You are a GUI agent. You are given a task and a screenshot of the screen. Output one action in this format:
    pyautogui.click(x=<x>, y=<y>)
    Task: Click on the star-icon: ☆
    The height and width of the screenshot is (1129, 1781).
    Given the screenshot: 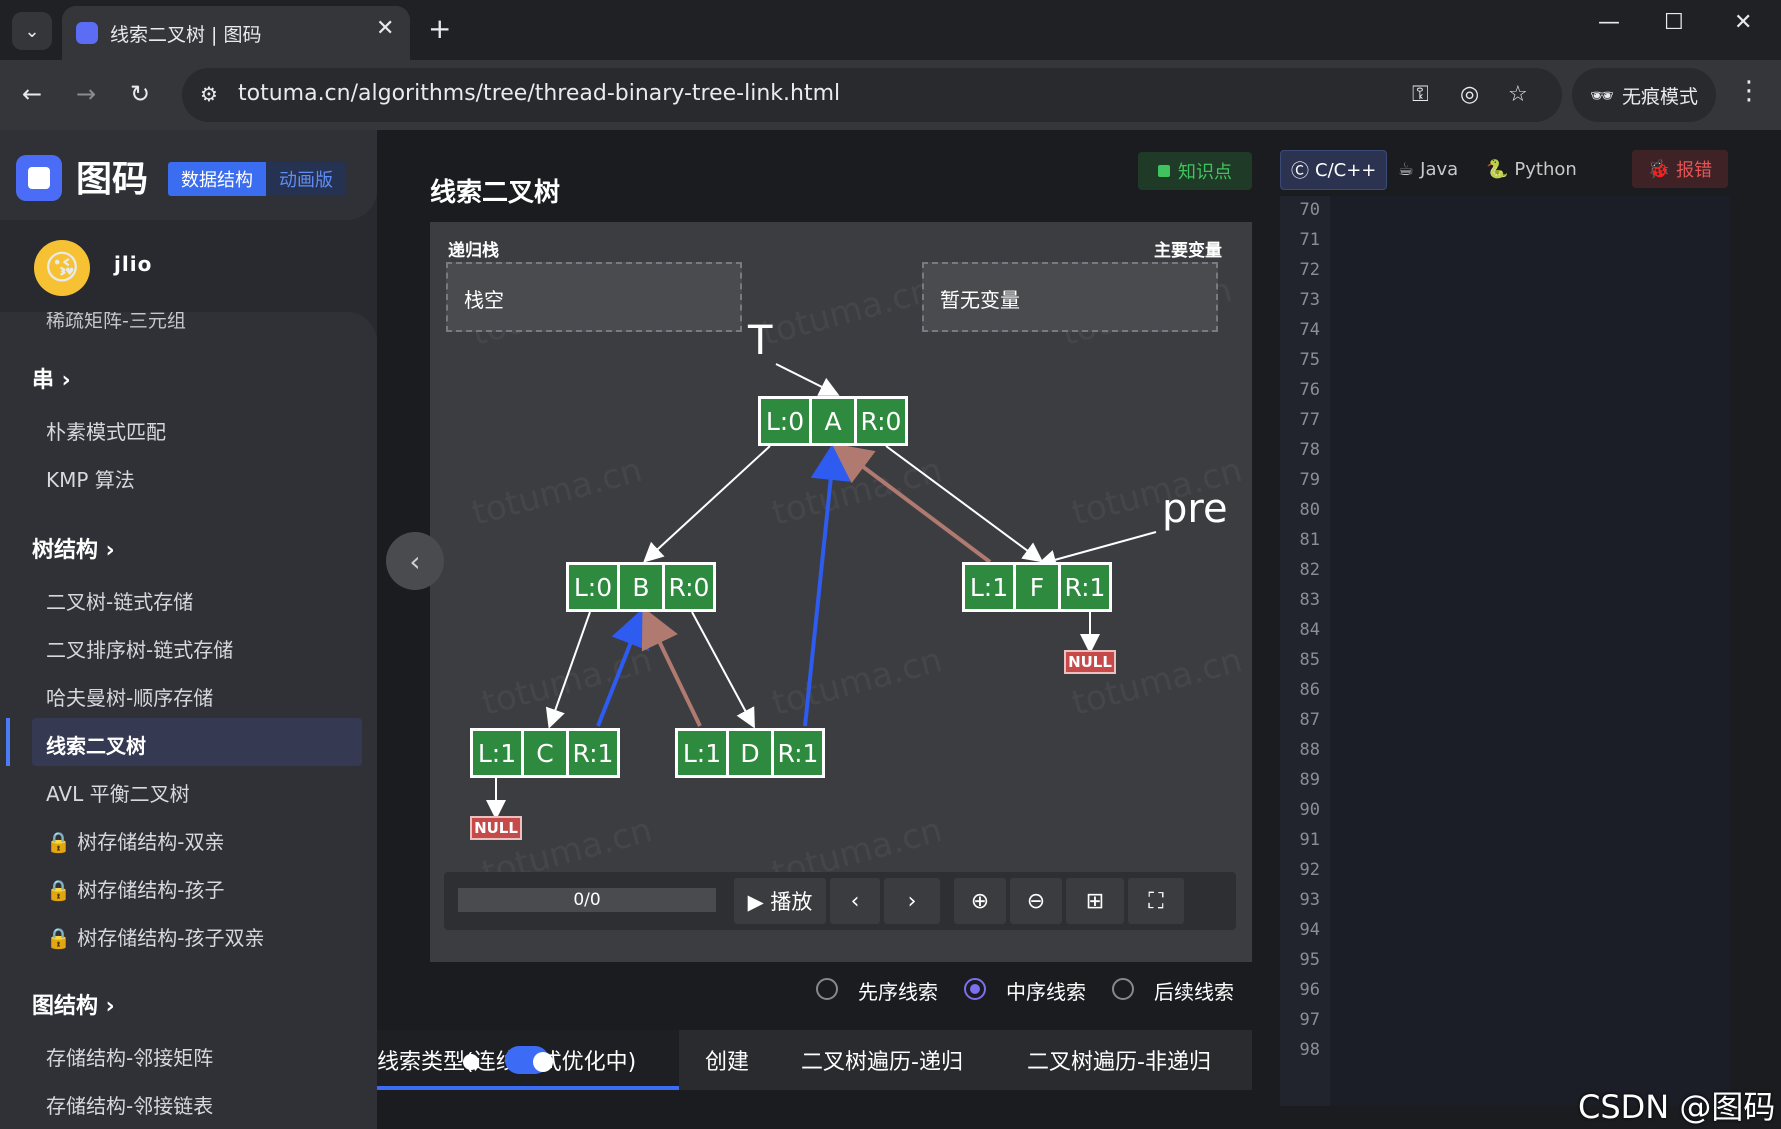 What is the action you would take?
    pyautogui.click(x=1518, y=94)
    